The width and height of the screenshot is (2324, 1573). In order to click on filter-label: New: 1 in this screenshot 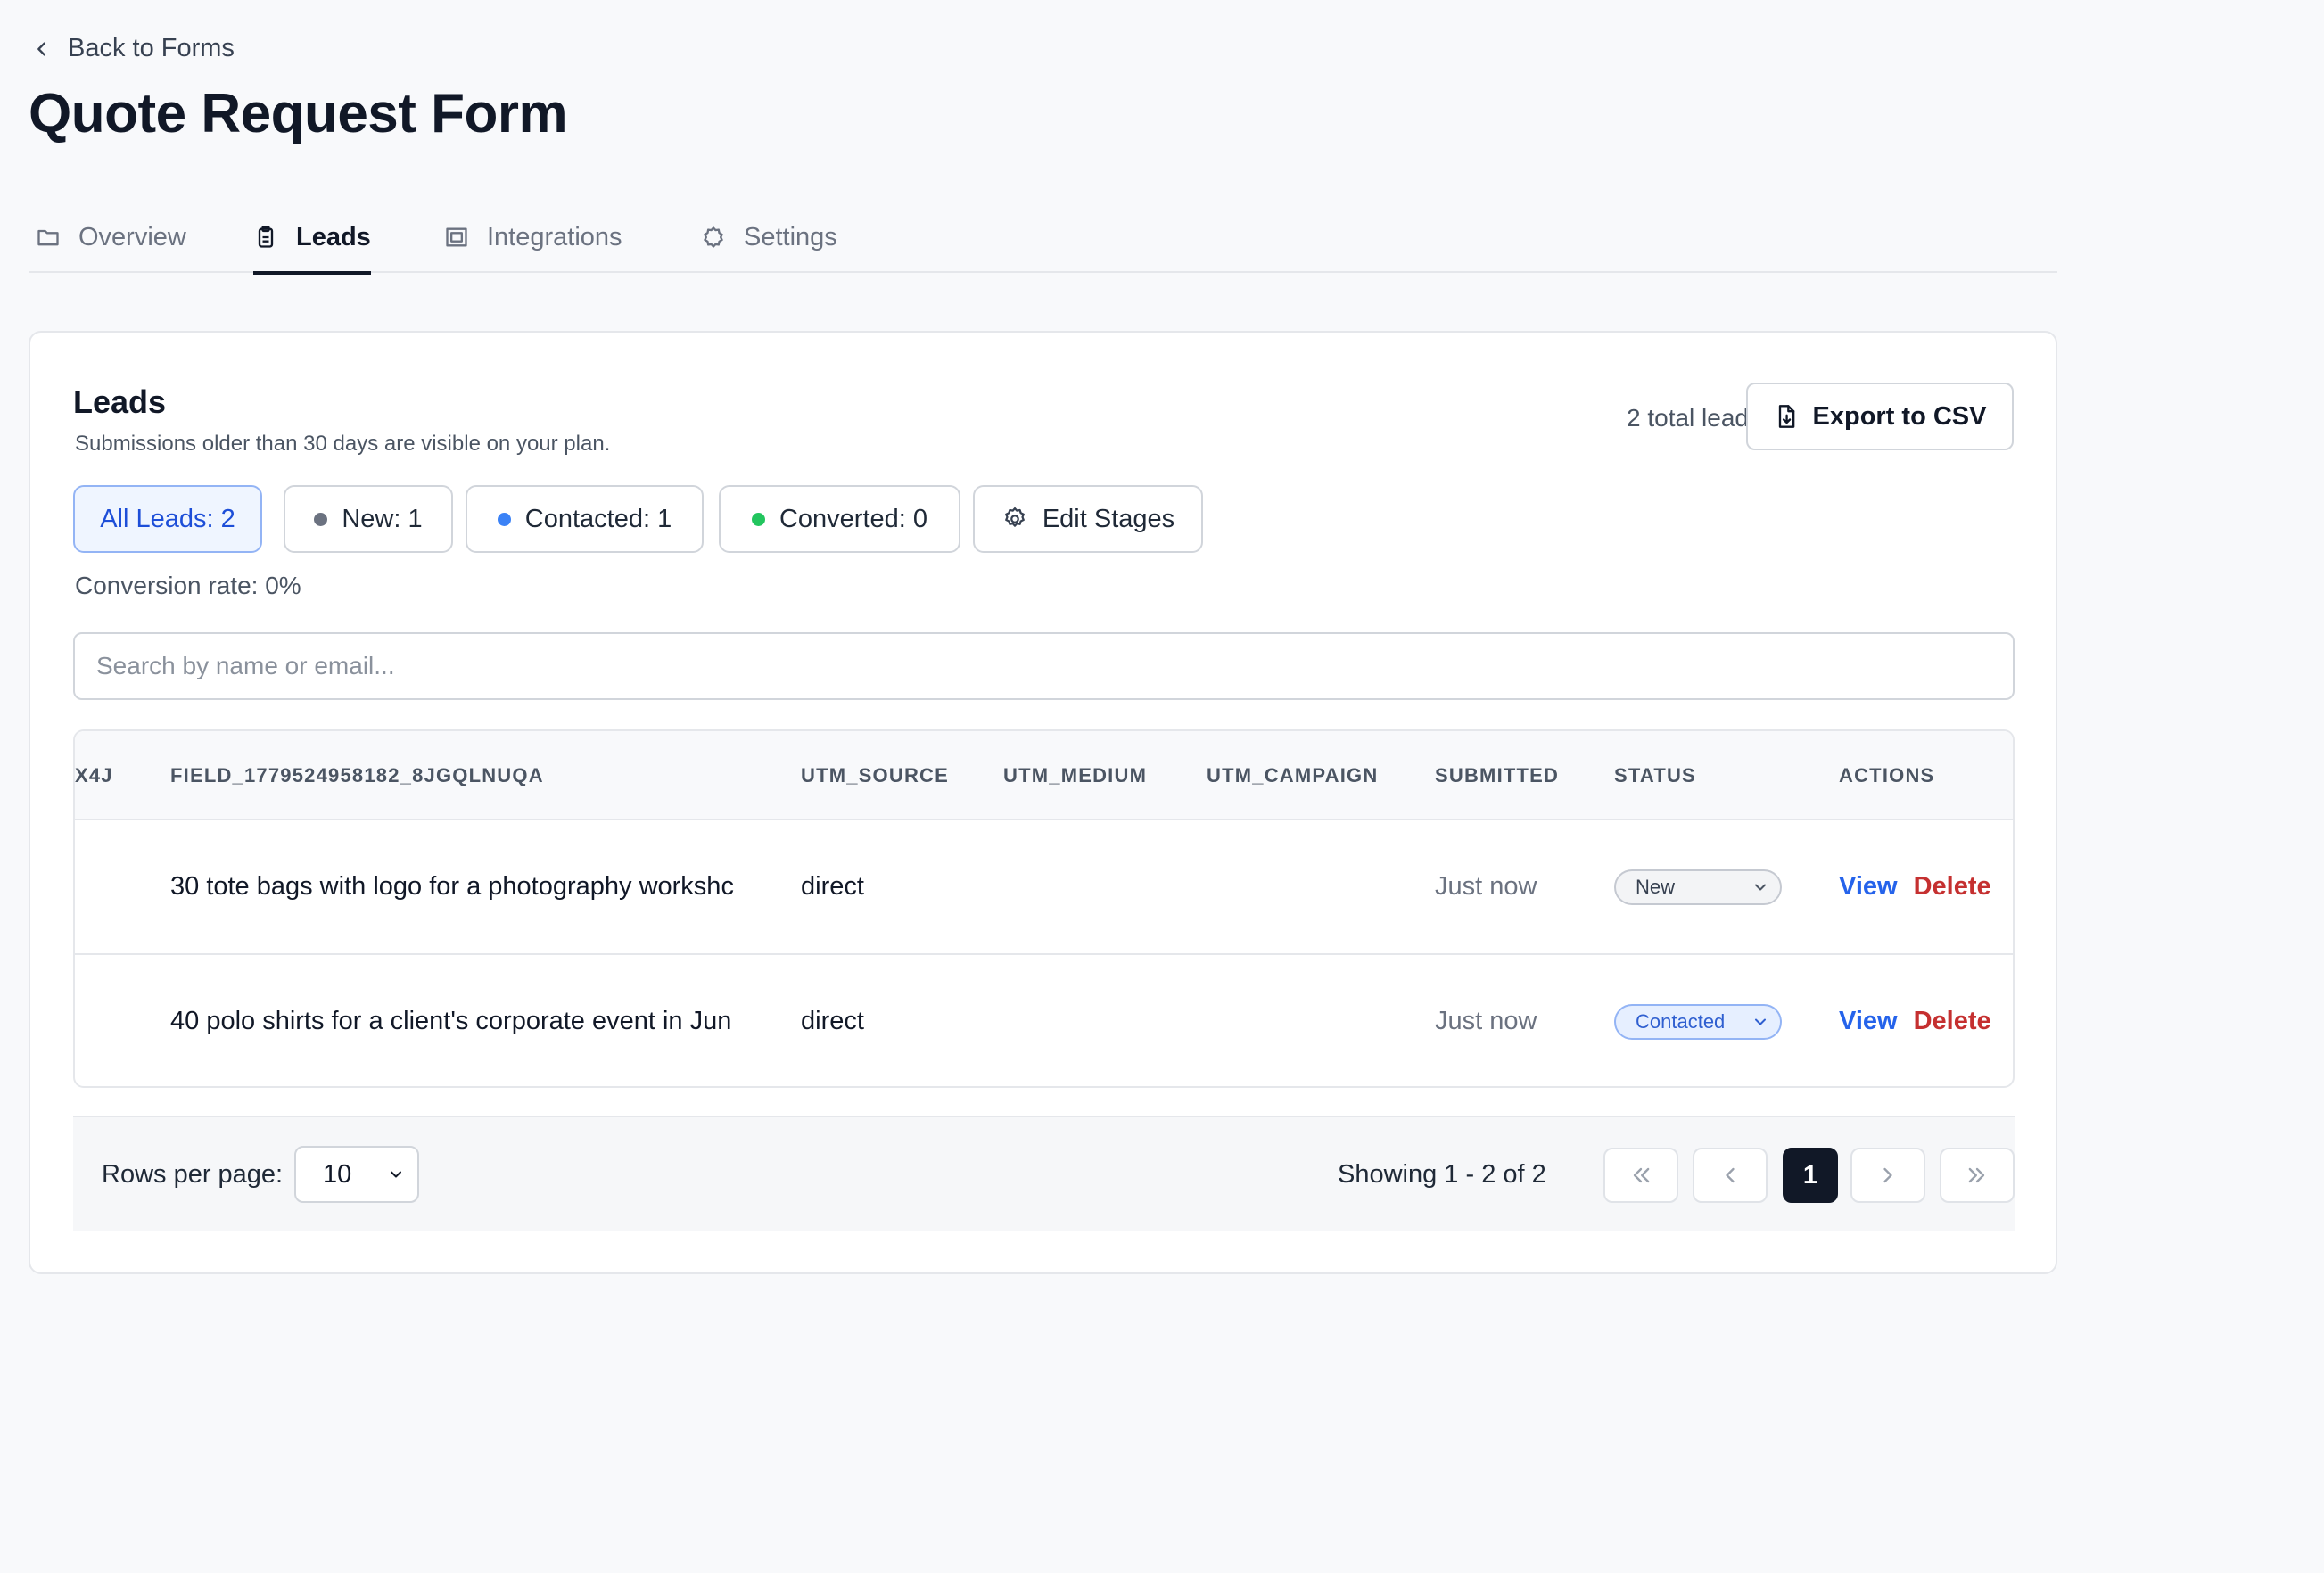, I will do `click(382, 518)`.